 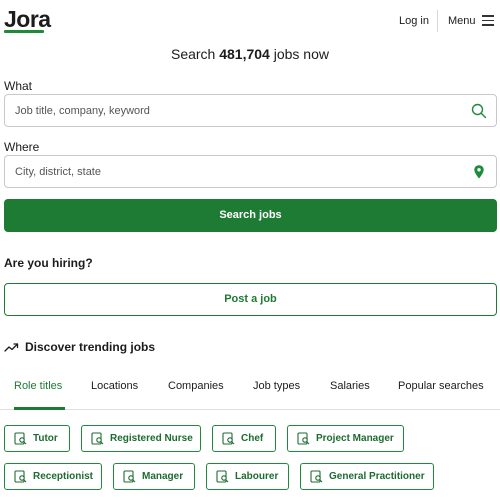 I want to click on what-label: What, so click(x=18, y=86).